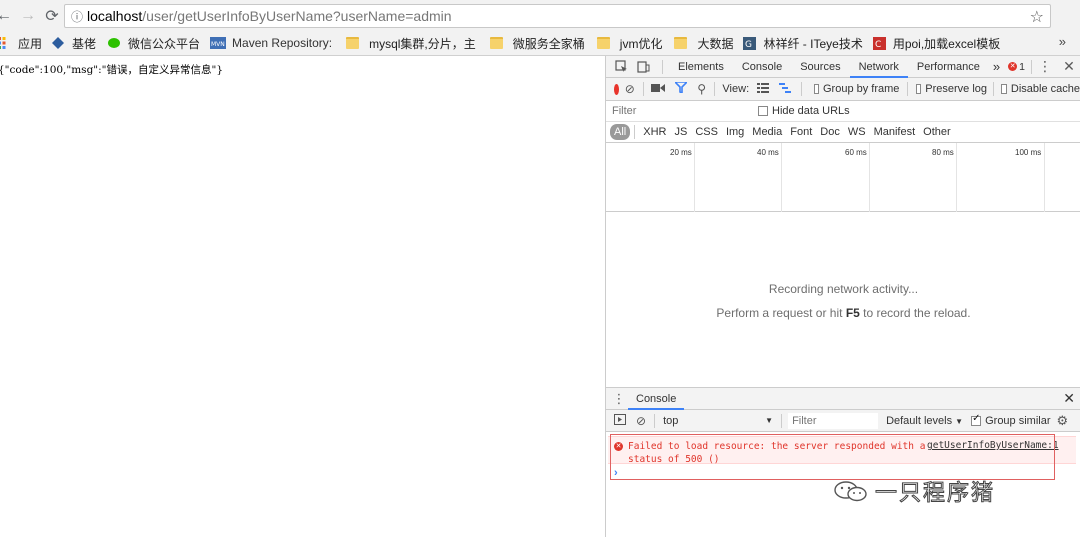  Describe the element at coordinates (271, 43) in the screenshot. I see `bookmark-maven: MVN Maven Repository:` at that location.